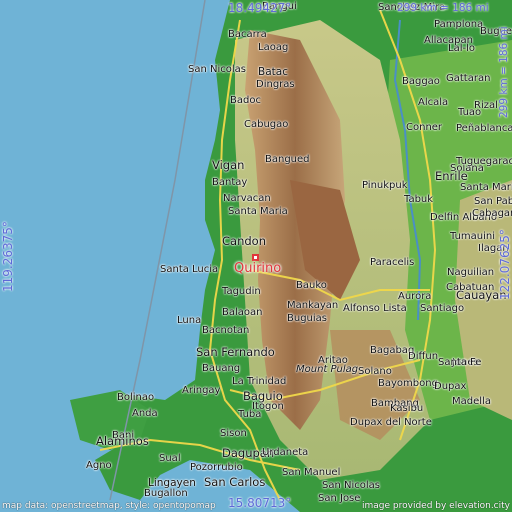  What do you see at coordinates (172, 483) in the screenshot?
I see `place-label: Lingayen` at bounding box center [172, 483].